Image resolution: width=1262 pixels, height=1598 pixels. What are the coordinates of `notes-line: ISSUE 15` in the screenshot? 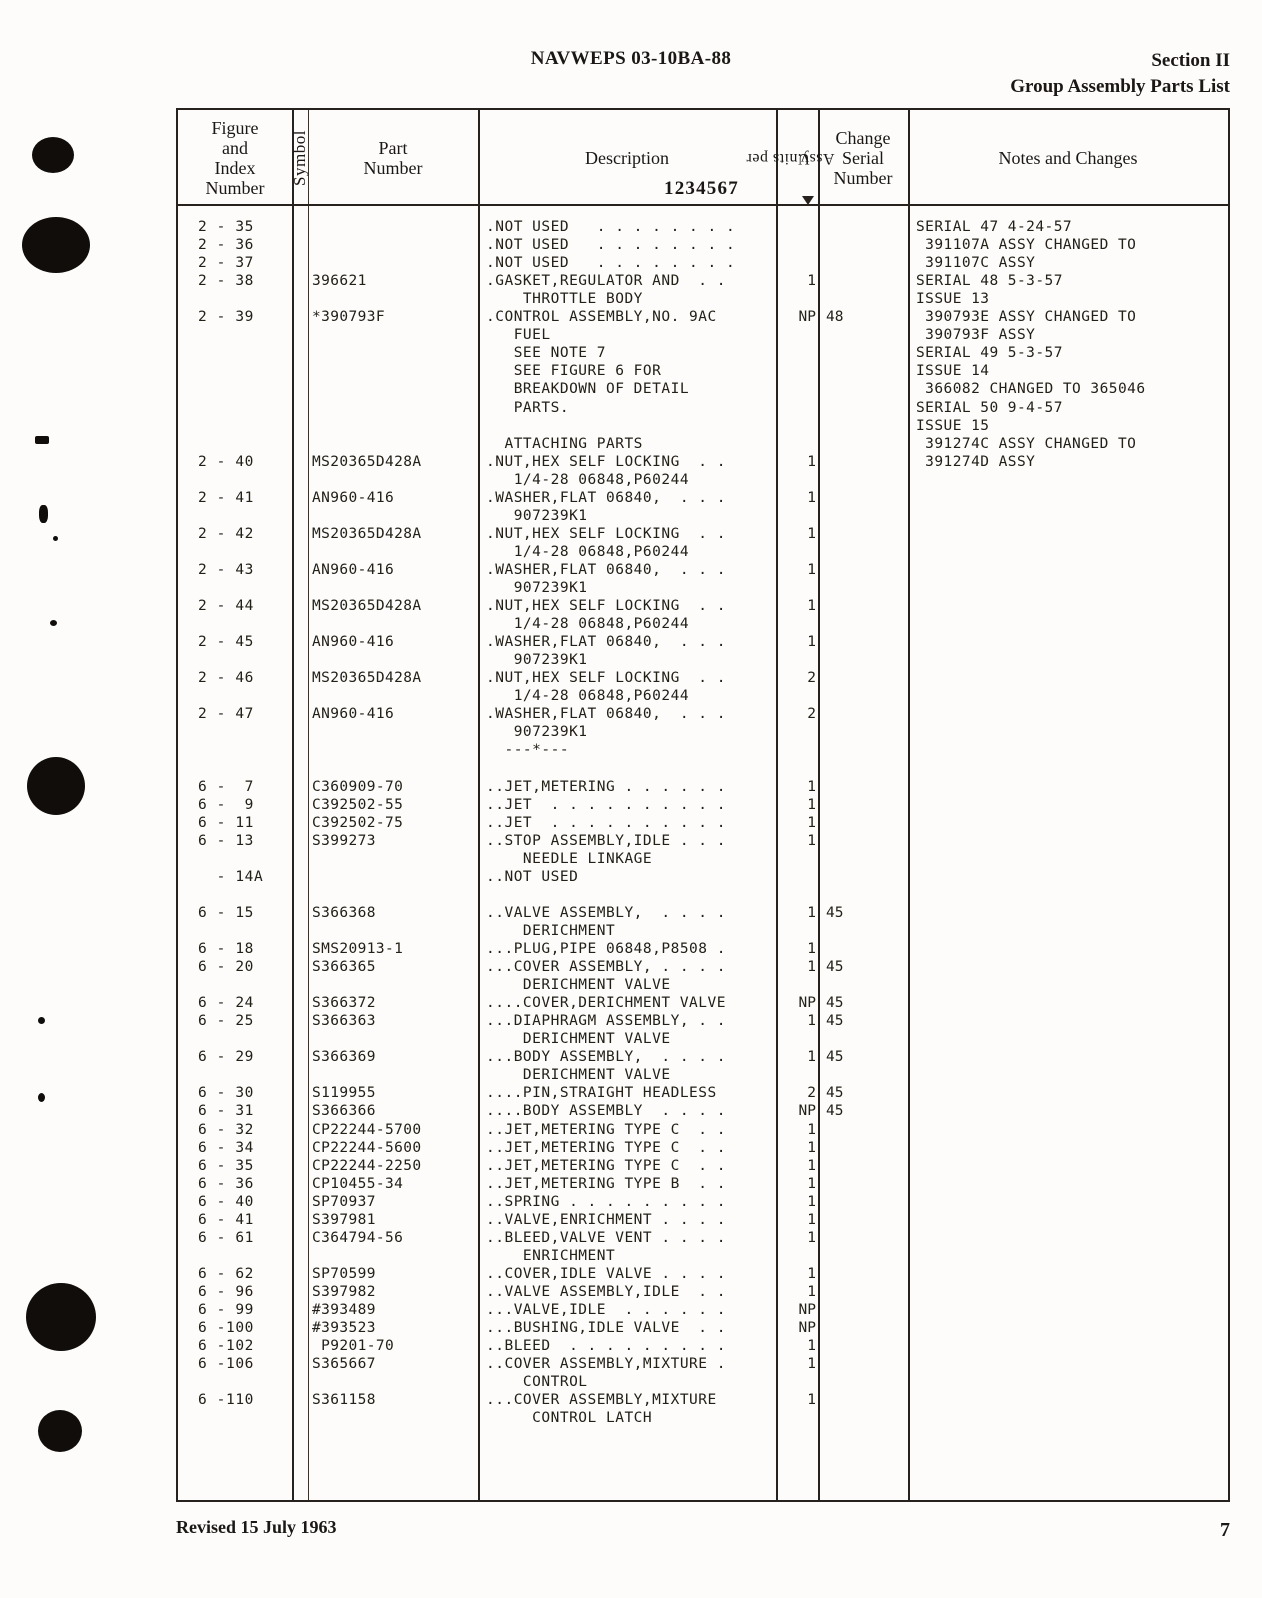 It's located at (703, 426).